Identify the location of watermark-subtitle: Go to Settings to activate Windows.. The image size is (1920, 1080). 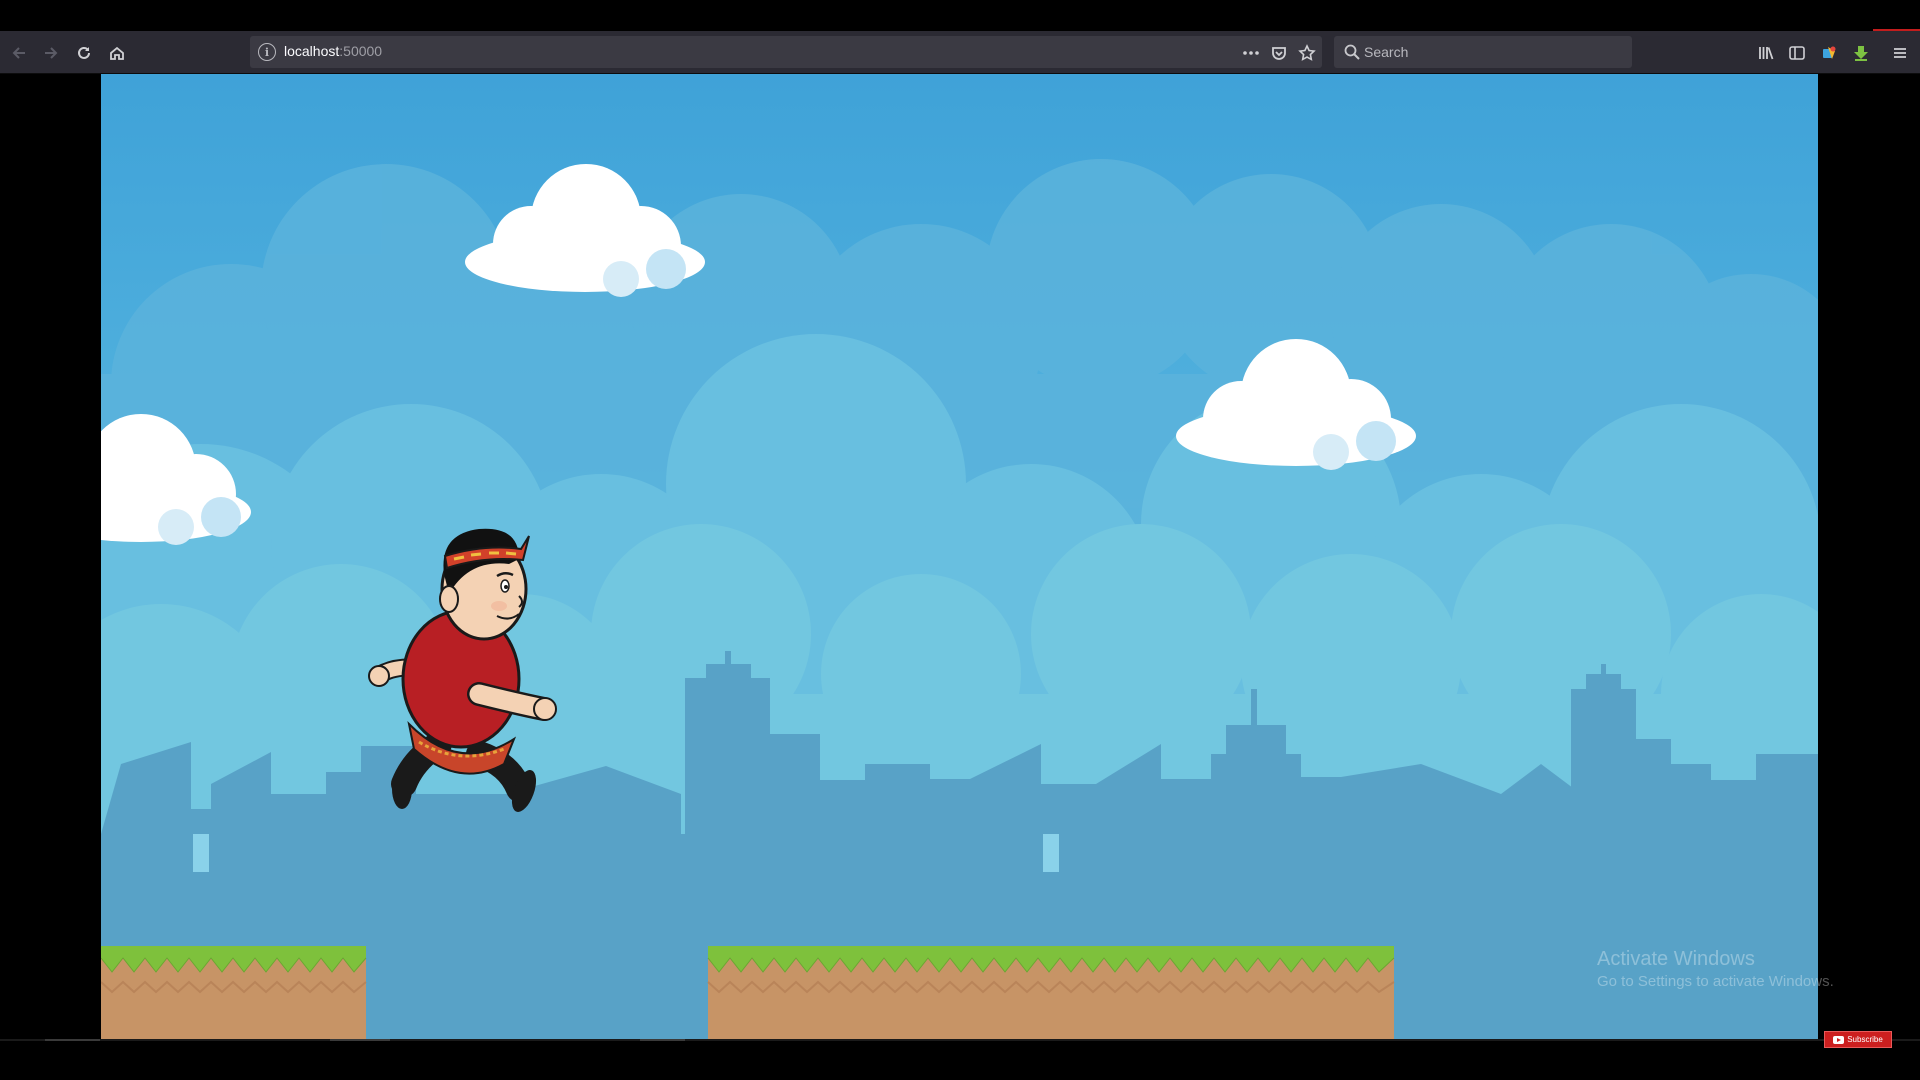
(1715, 981).